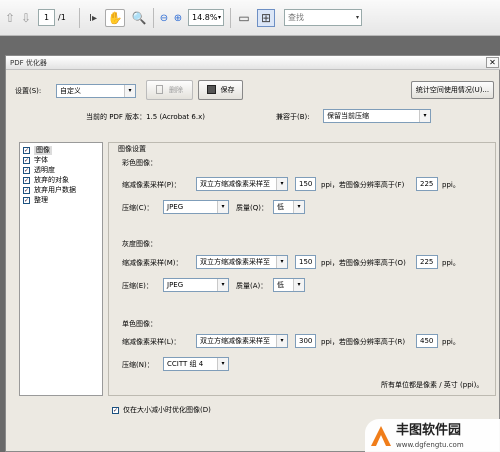  What do you see at coordinates (451, 263) in the screenshot?
I see `gray-ppi-unit: ppi。` at bounding box center [451, 263].